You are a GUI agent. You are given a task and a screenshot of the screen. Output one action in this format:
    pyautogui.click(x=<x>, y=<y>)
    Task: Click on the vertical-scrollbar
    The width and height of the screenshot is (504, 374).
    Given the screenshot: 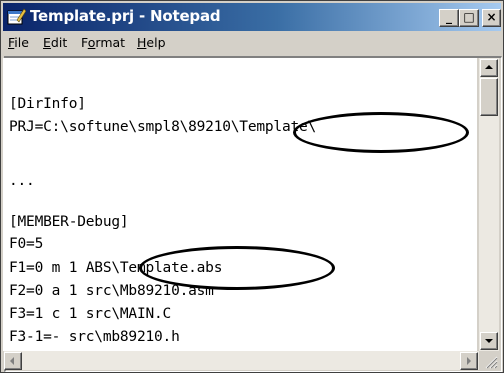 What is the action you would take?
    pyautogui.click(x=489, y=204)
    